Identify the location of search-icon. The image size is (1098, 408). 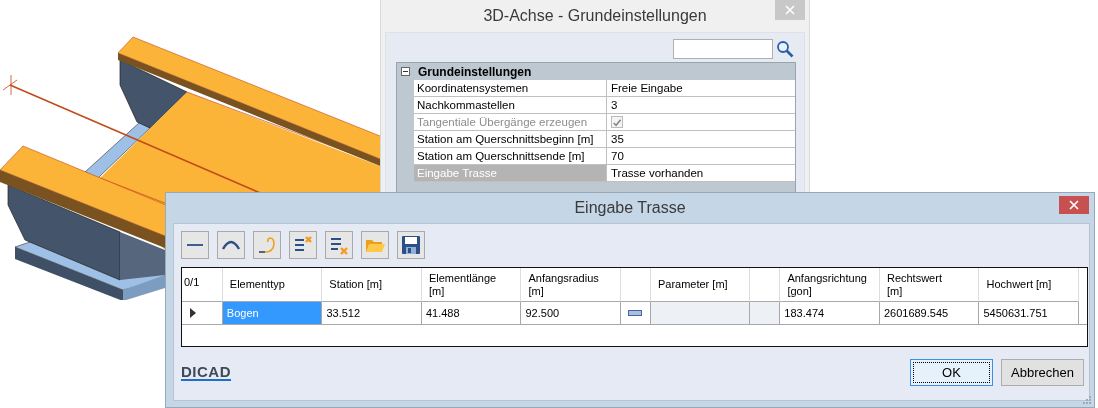
(785, 49).